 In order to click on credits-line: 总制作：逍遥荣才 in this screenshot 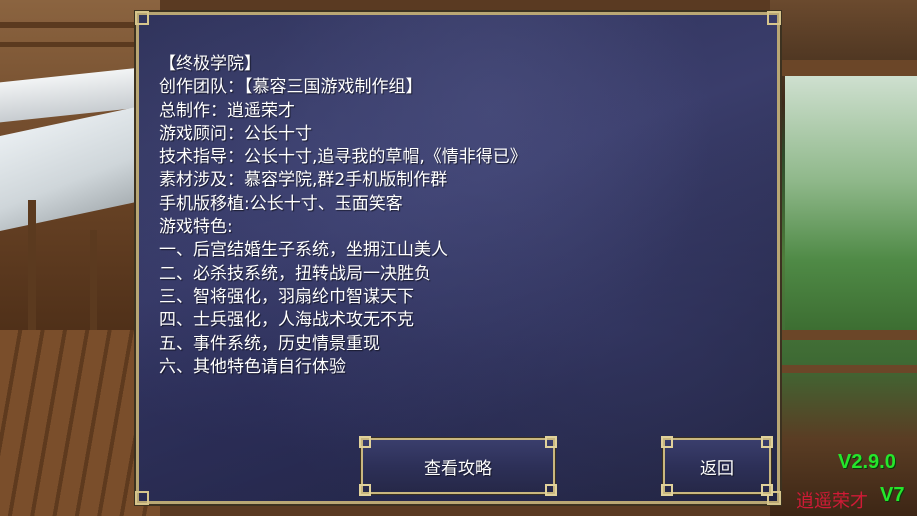, I will do `click(227, 110)`.